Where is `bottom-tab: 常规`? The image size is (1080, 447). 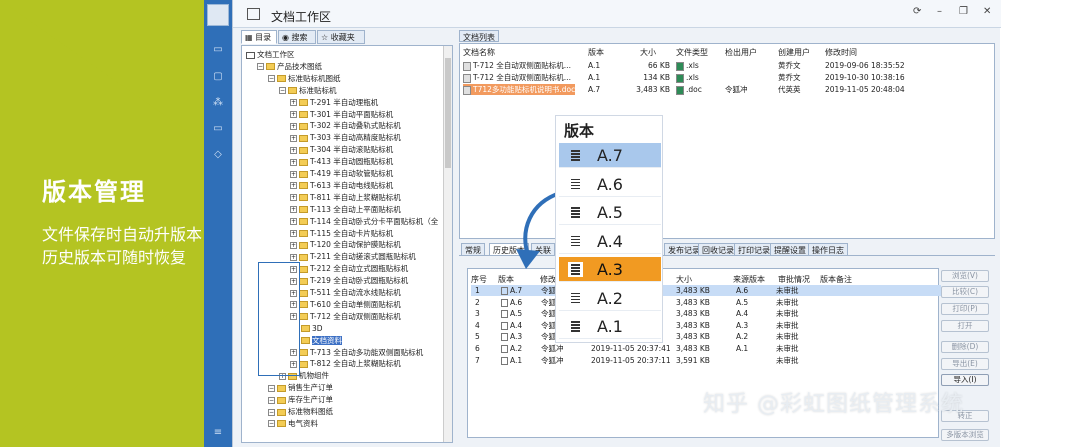 bottom-tab: 常规 is located at coordinates (473, 249).